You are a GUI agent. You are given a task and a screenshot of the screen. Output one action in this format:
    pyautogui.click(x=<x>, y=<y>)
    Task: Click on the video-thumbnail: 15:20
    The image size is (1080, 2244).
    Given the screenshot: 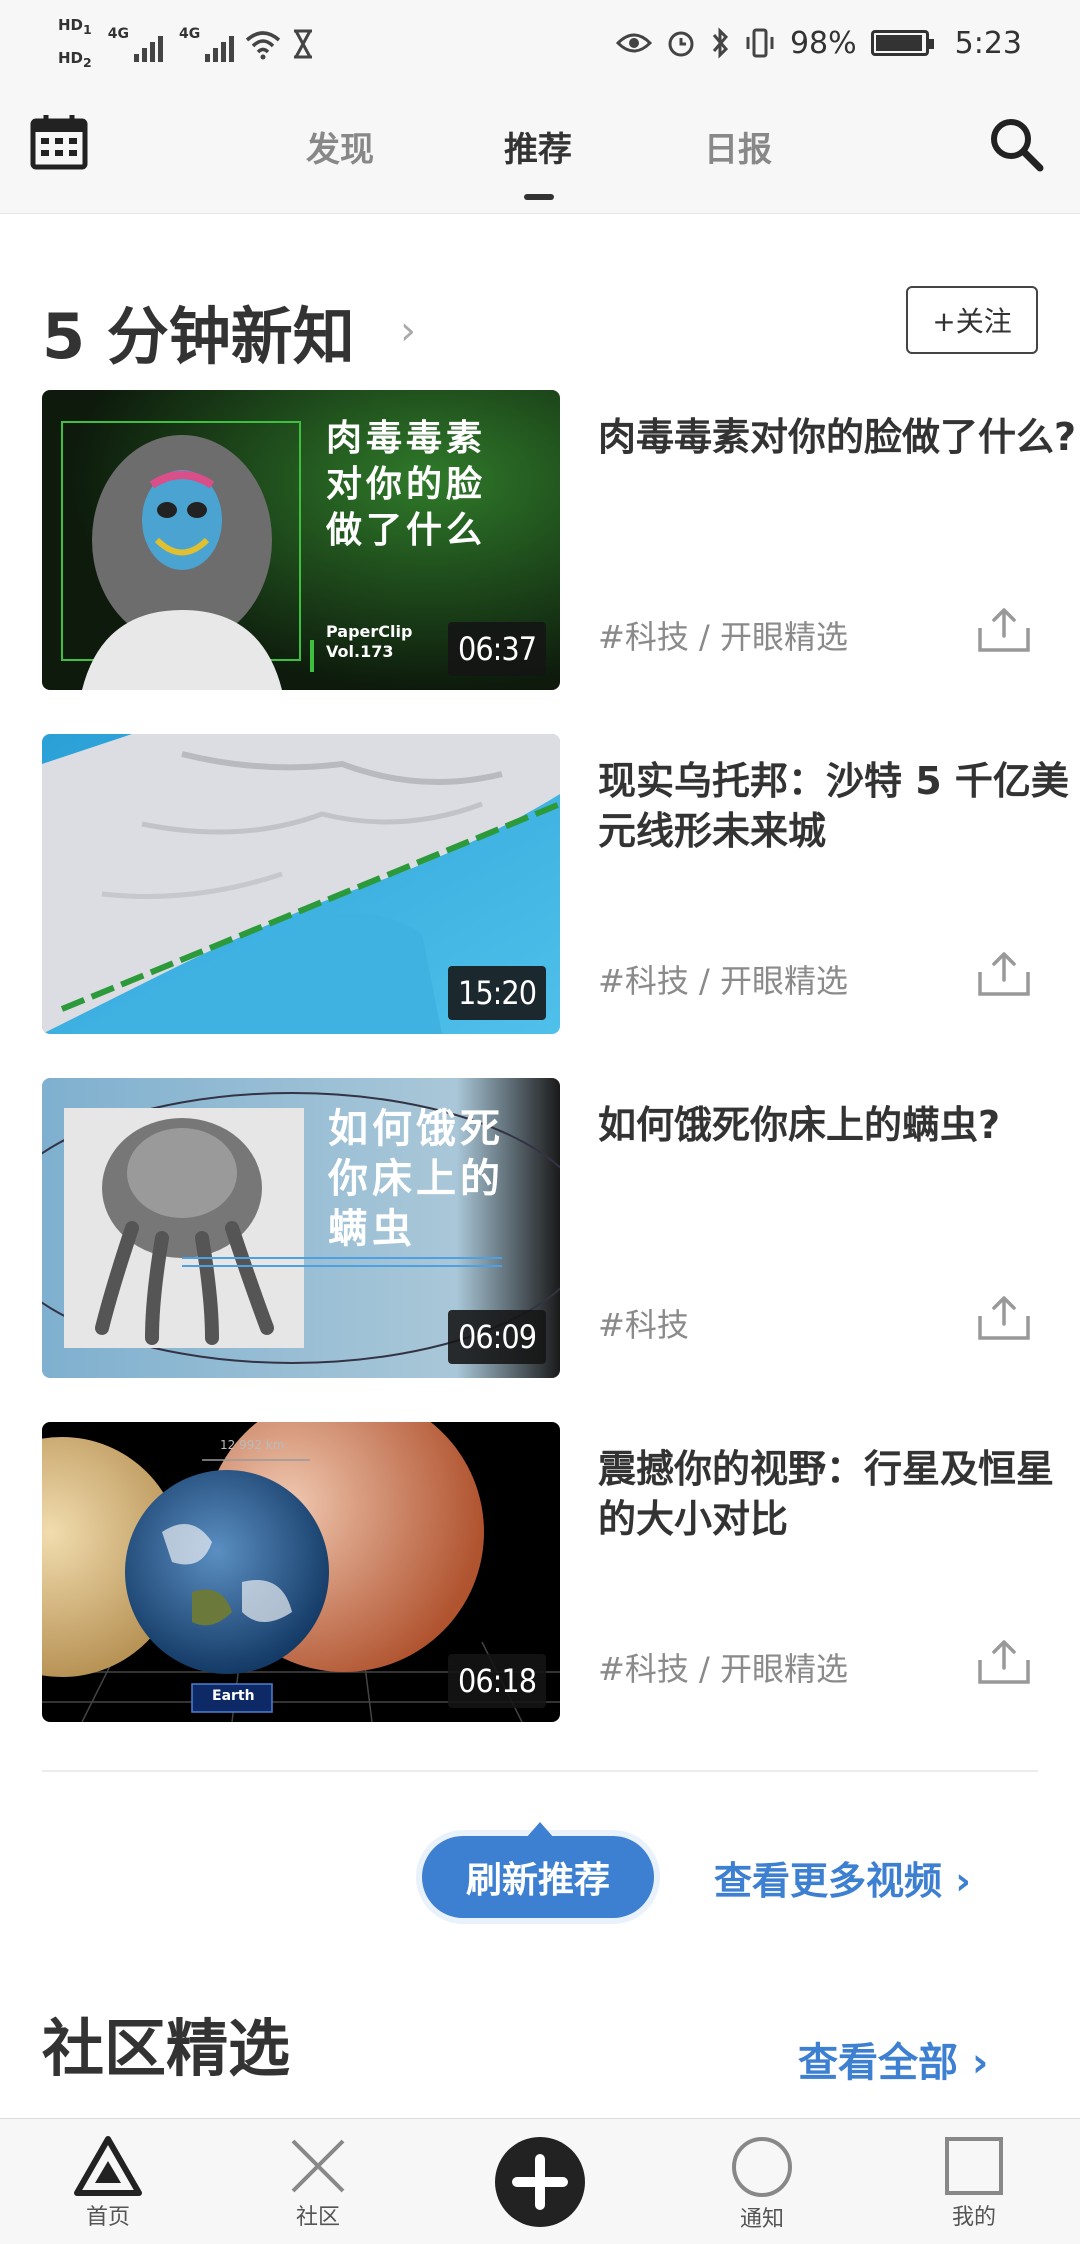 What is the action you would take?
    pyautogui.click(x=301, y=884)
    